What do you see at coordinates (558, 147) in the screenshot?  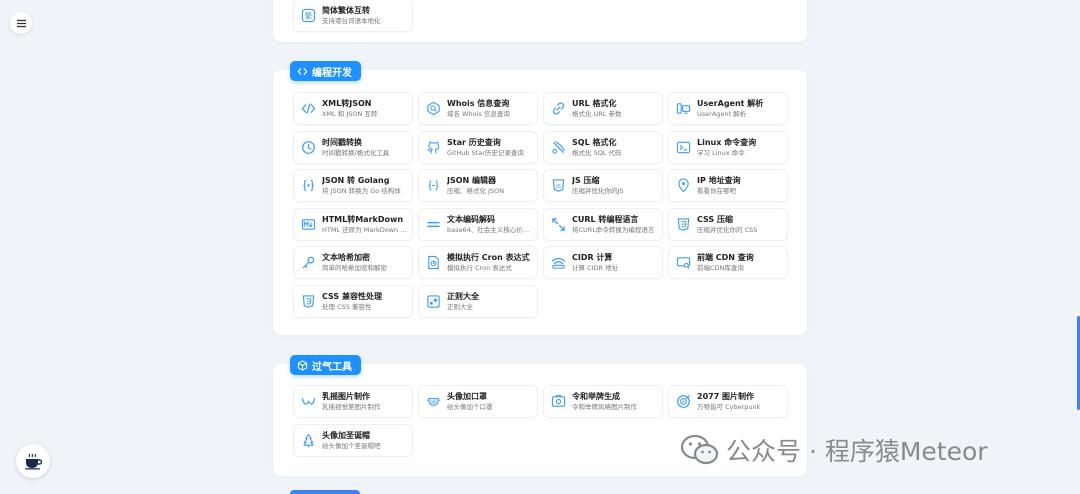 I see `database-icon` at bounding box center [558, 147].